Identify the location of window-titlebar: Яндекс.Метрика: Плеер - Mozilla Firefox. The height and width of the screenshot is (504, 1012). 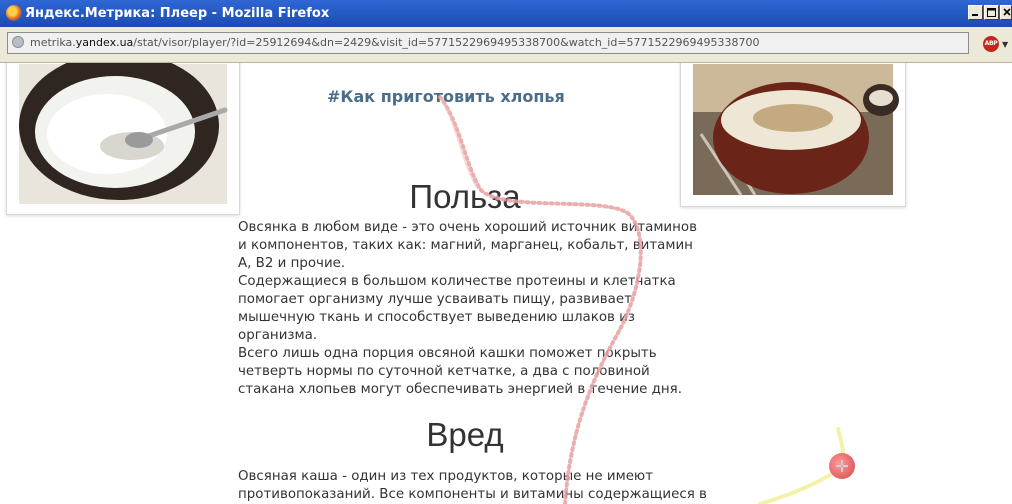
(506, 13).